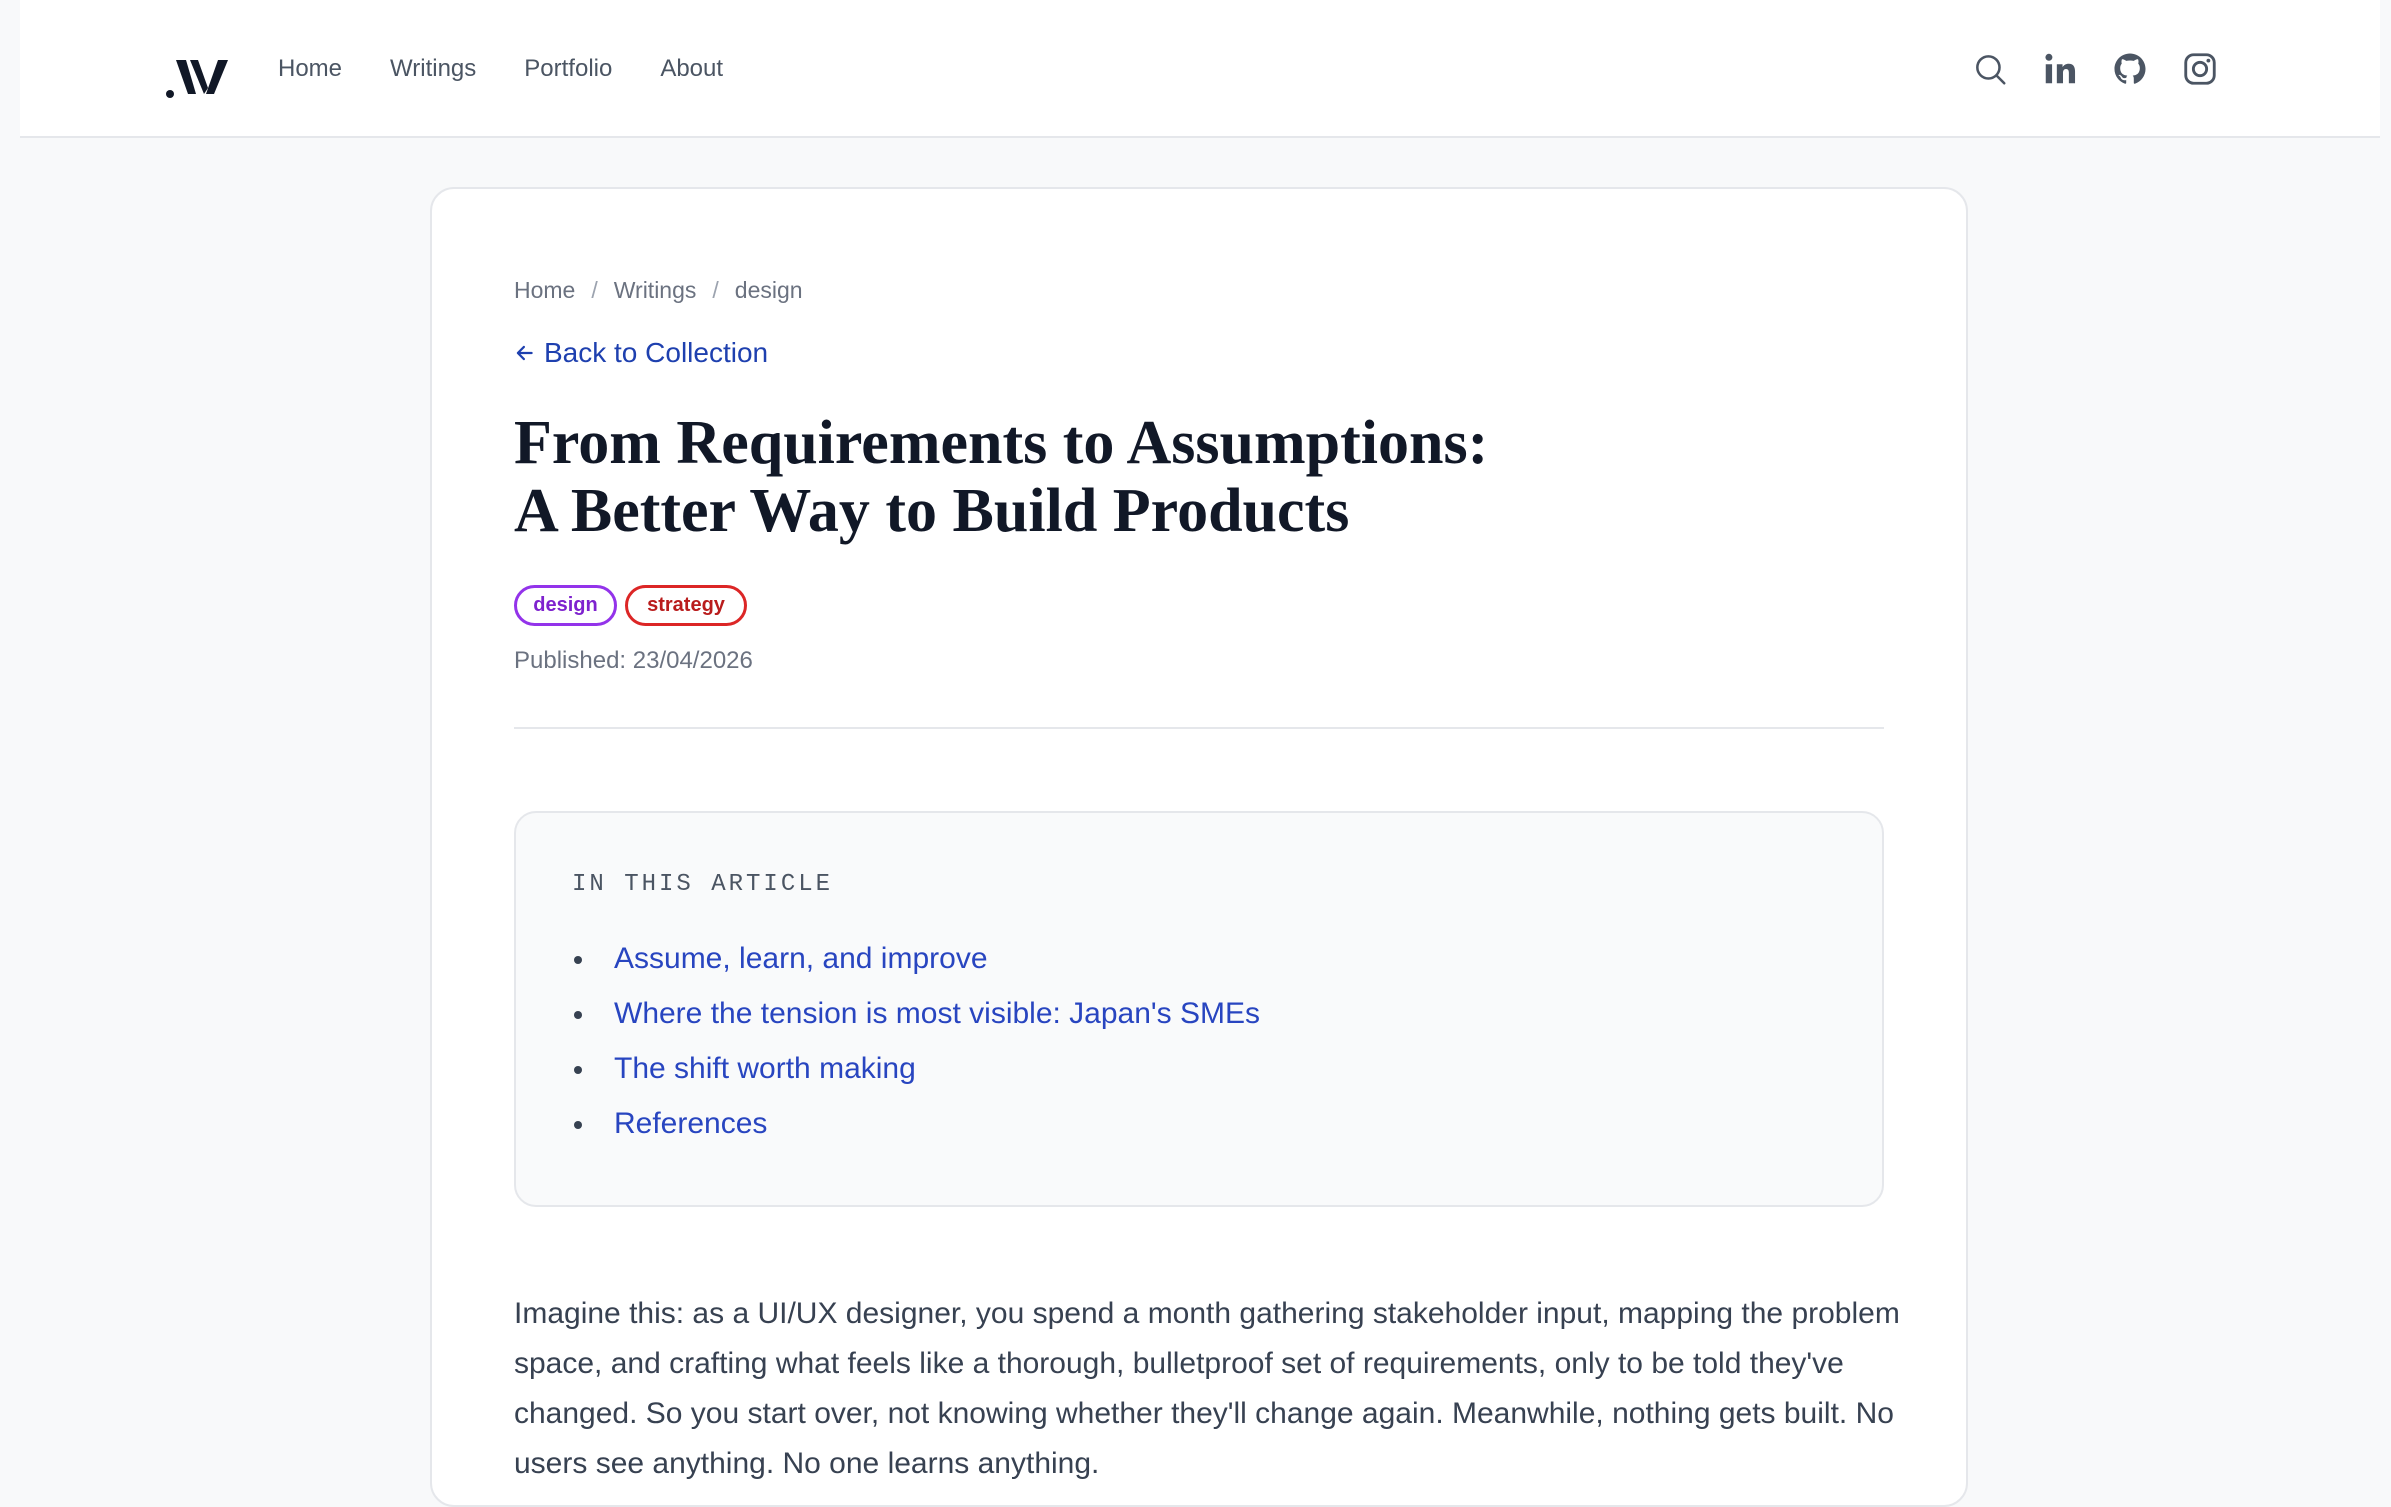 This screenshot has width=2391, height=1507. What do you see at coordinates (2095, 69) in the screenshot?
I see `header-icons` at bounding box center [2095, 69].